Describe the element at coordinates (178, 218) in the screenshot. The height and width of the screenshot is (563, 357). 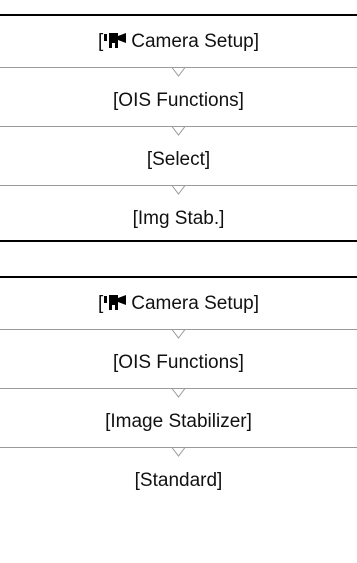
I see `step-img-stab: [Img Stab.]` at that location.